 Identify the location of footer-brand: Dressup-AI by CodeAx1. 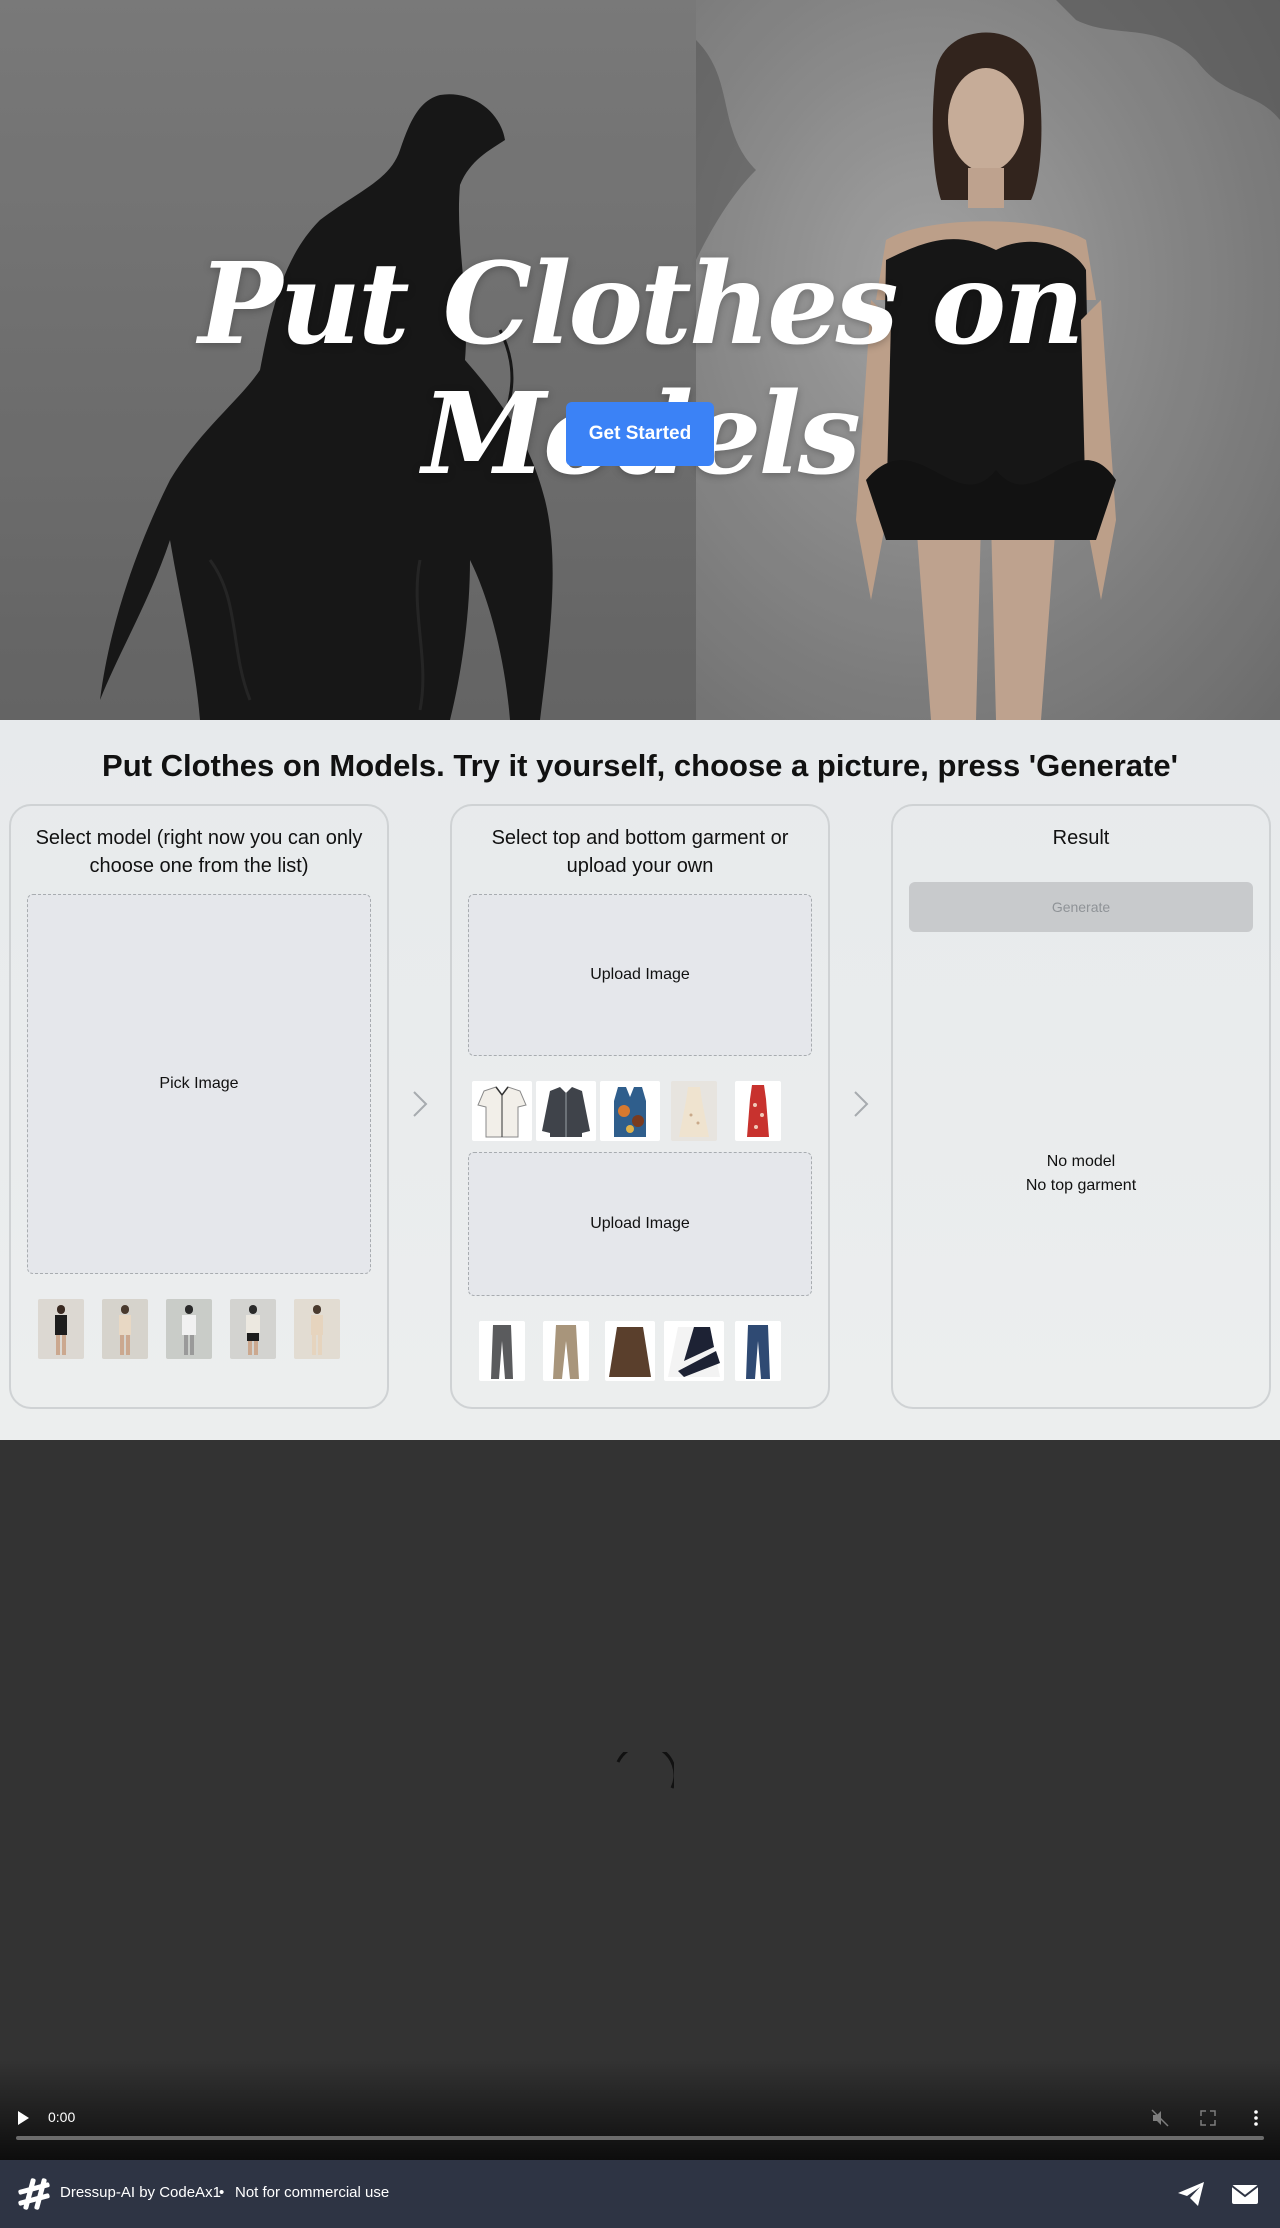
(140, 2192).